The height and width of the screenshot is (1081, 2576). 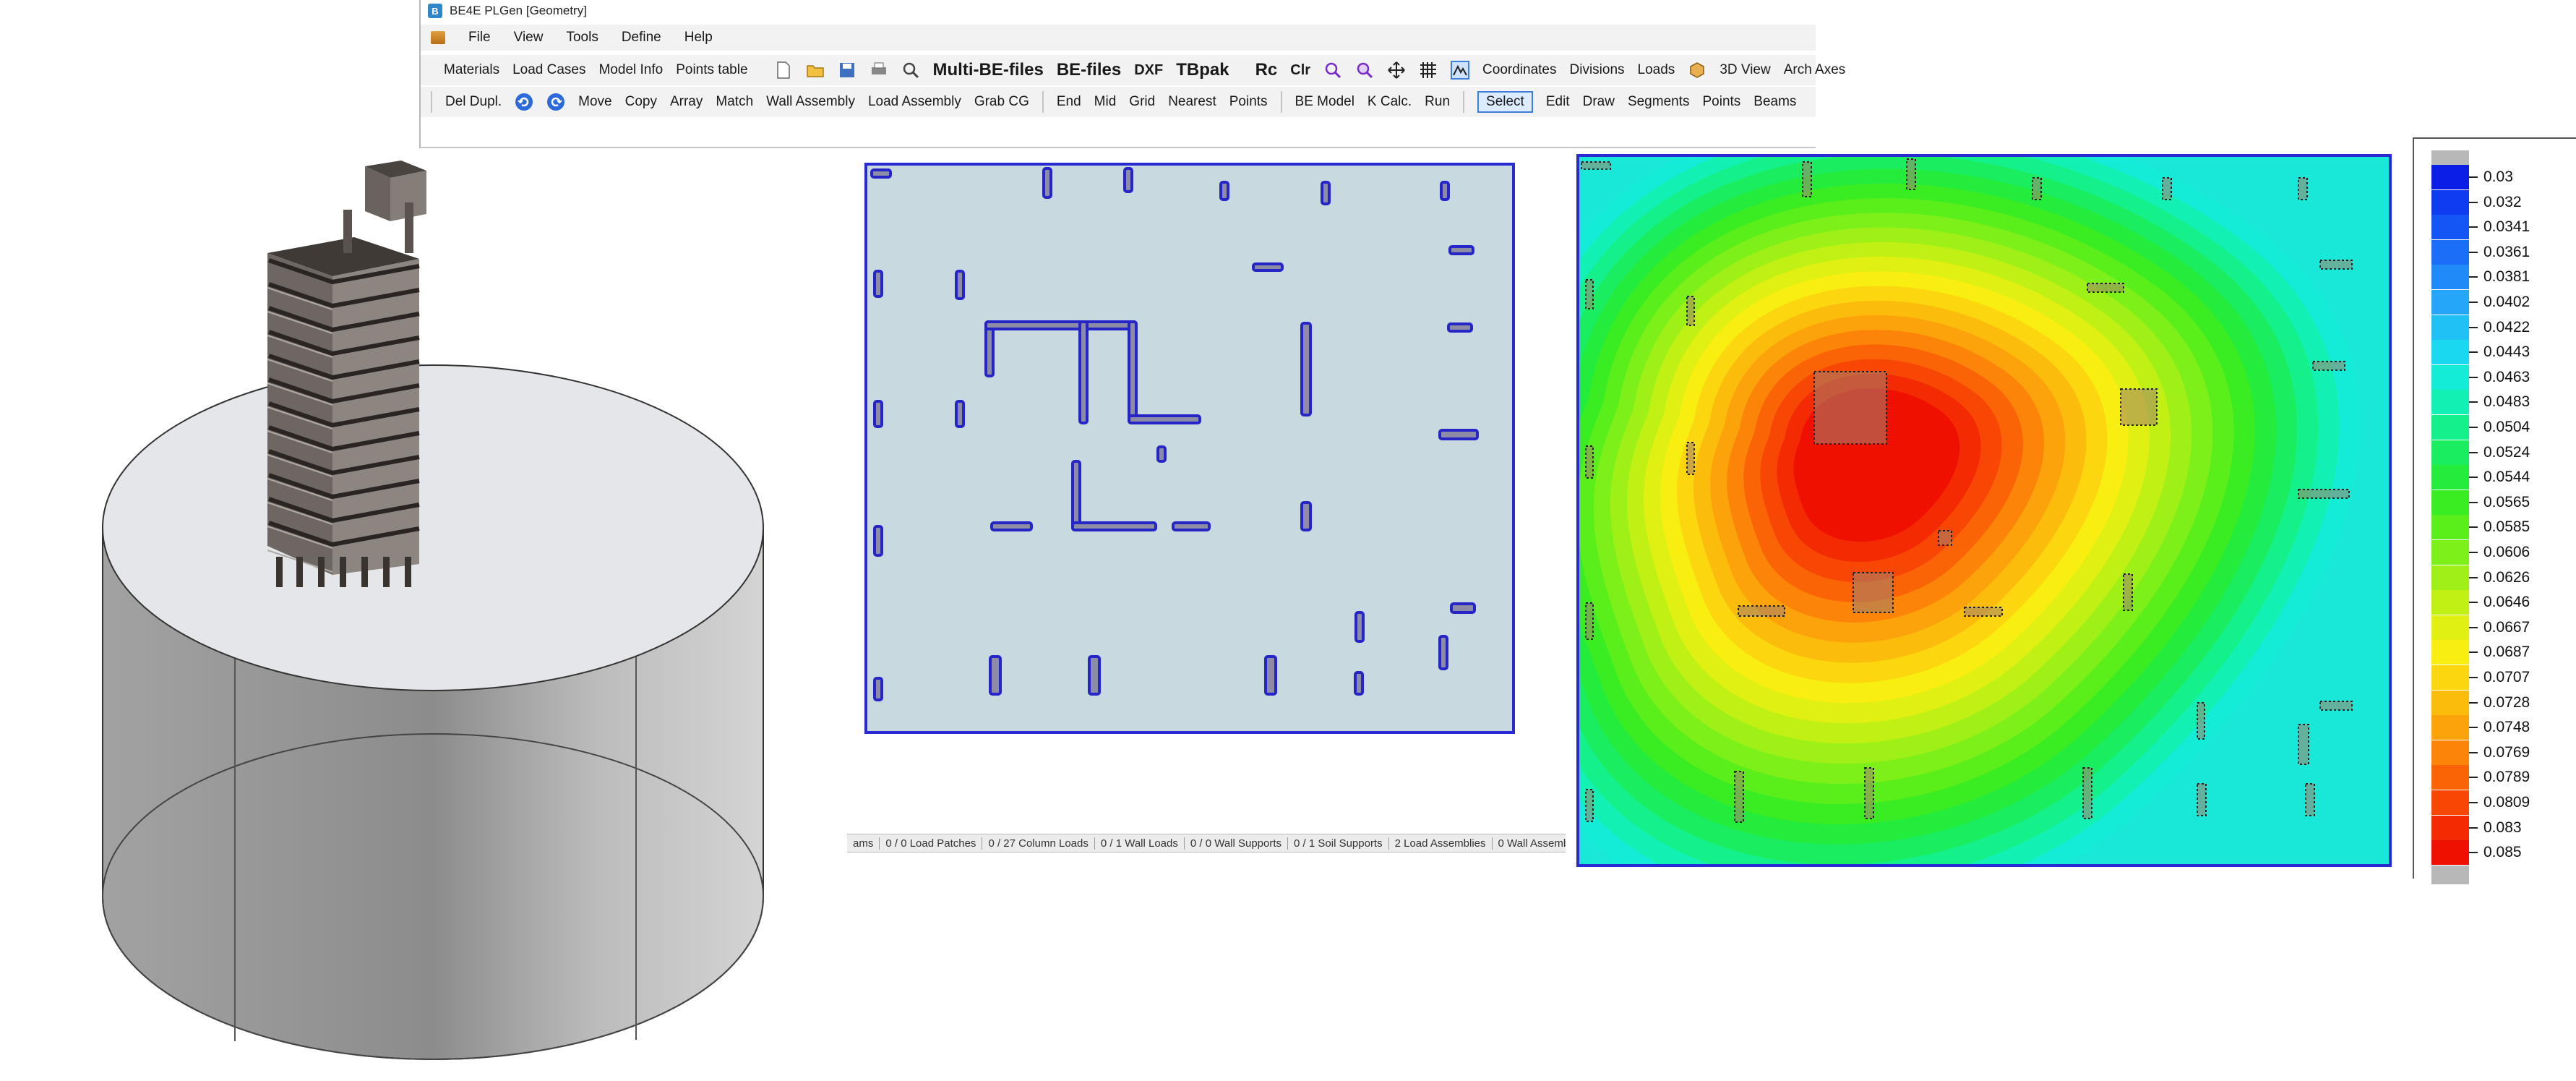 I want to click on dxf-button: DXF, so click(x=1148, y=71).